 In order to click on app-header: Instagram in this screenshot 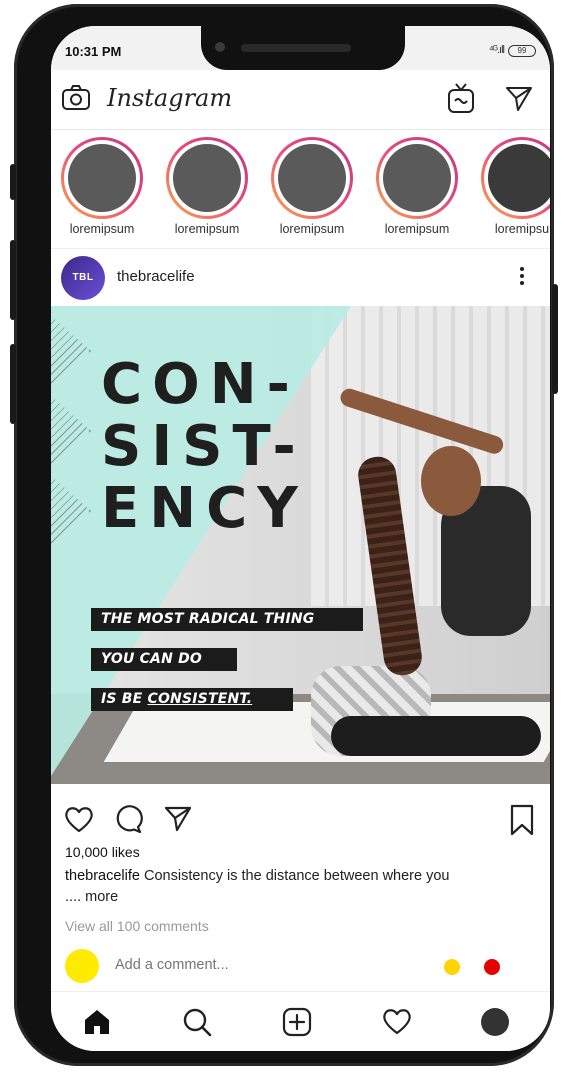, I will do `click(300, 100)`.